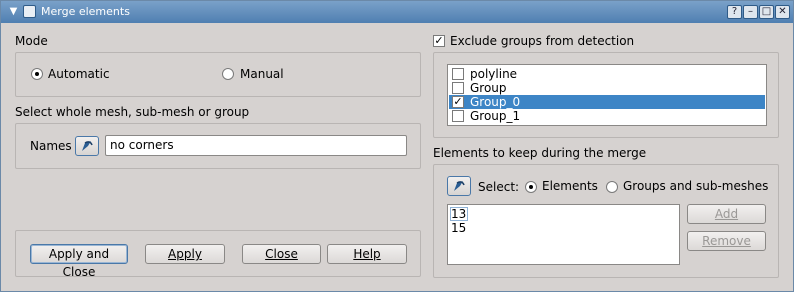  I want to click on window-title: Merge elements, so click(85, 11).